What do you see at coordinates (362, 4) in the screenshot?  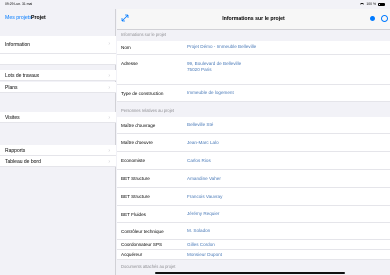 I see `wifi-icon` at bounding box center [362, 4].